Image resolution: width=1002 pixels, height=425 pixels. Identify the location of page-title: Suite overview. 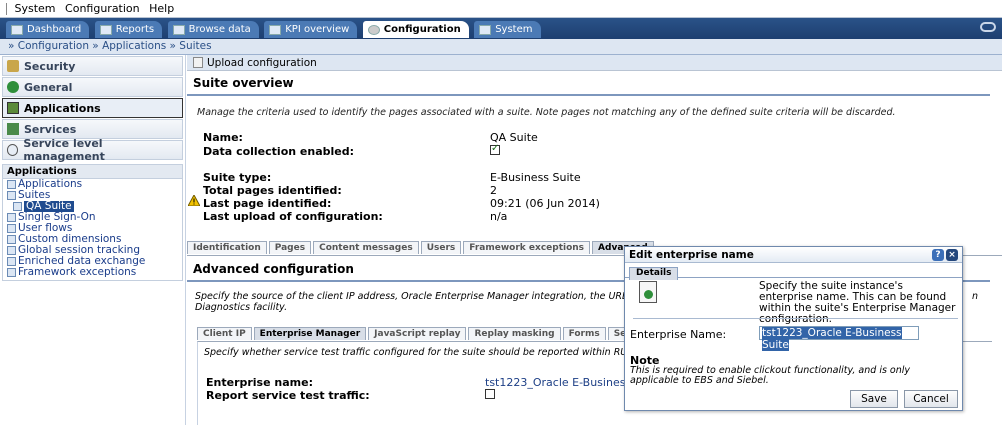
(588, 83).